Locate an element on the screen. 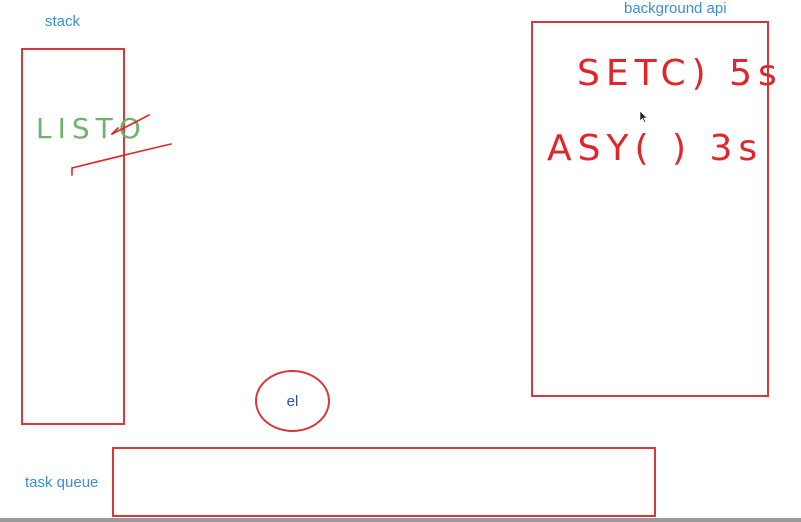 The image size is (801, 522). background-entry-1-handwritten: SETC) 5s is located at coordinates (680, 73).